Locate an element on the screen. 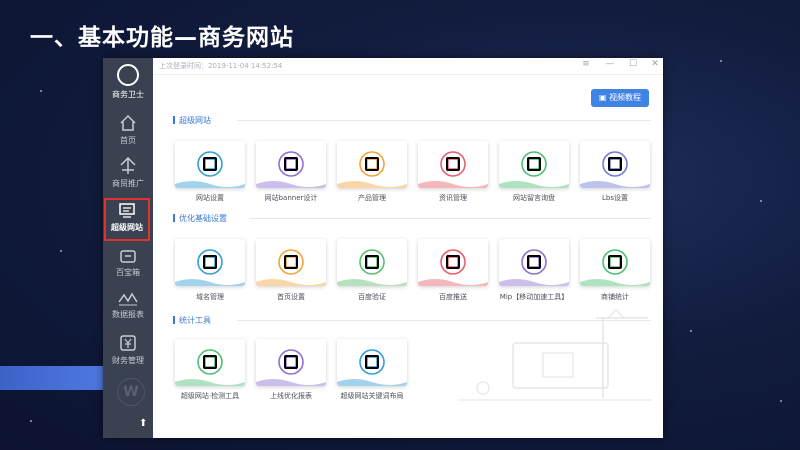  sidebar-item-promotion: 商贸推广 is located at coordinates (128, 173).